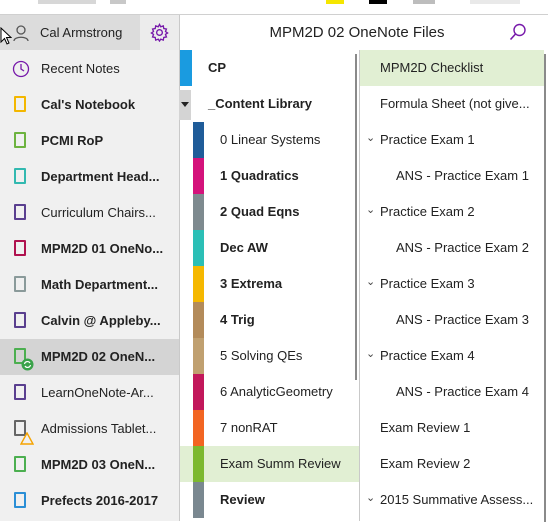  I want to click on section-label: 6 AnalyticGeometry, so click(276, 391).